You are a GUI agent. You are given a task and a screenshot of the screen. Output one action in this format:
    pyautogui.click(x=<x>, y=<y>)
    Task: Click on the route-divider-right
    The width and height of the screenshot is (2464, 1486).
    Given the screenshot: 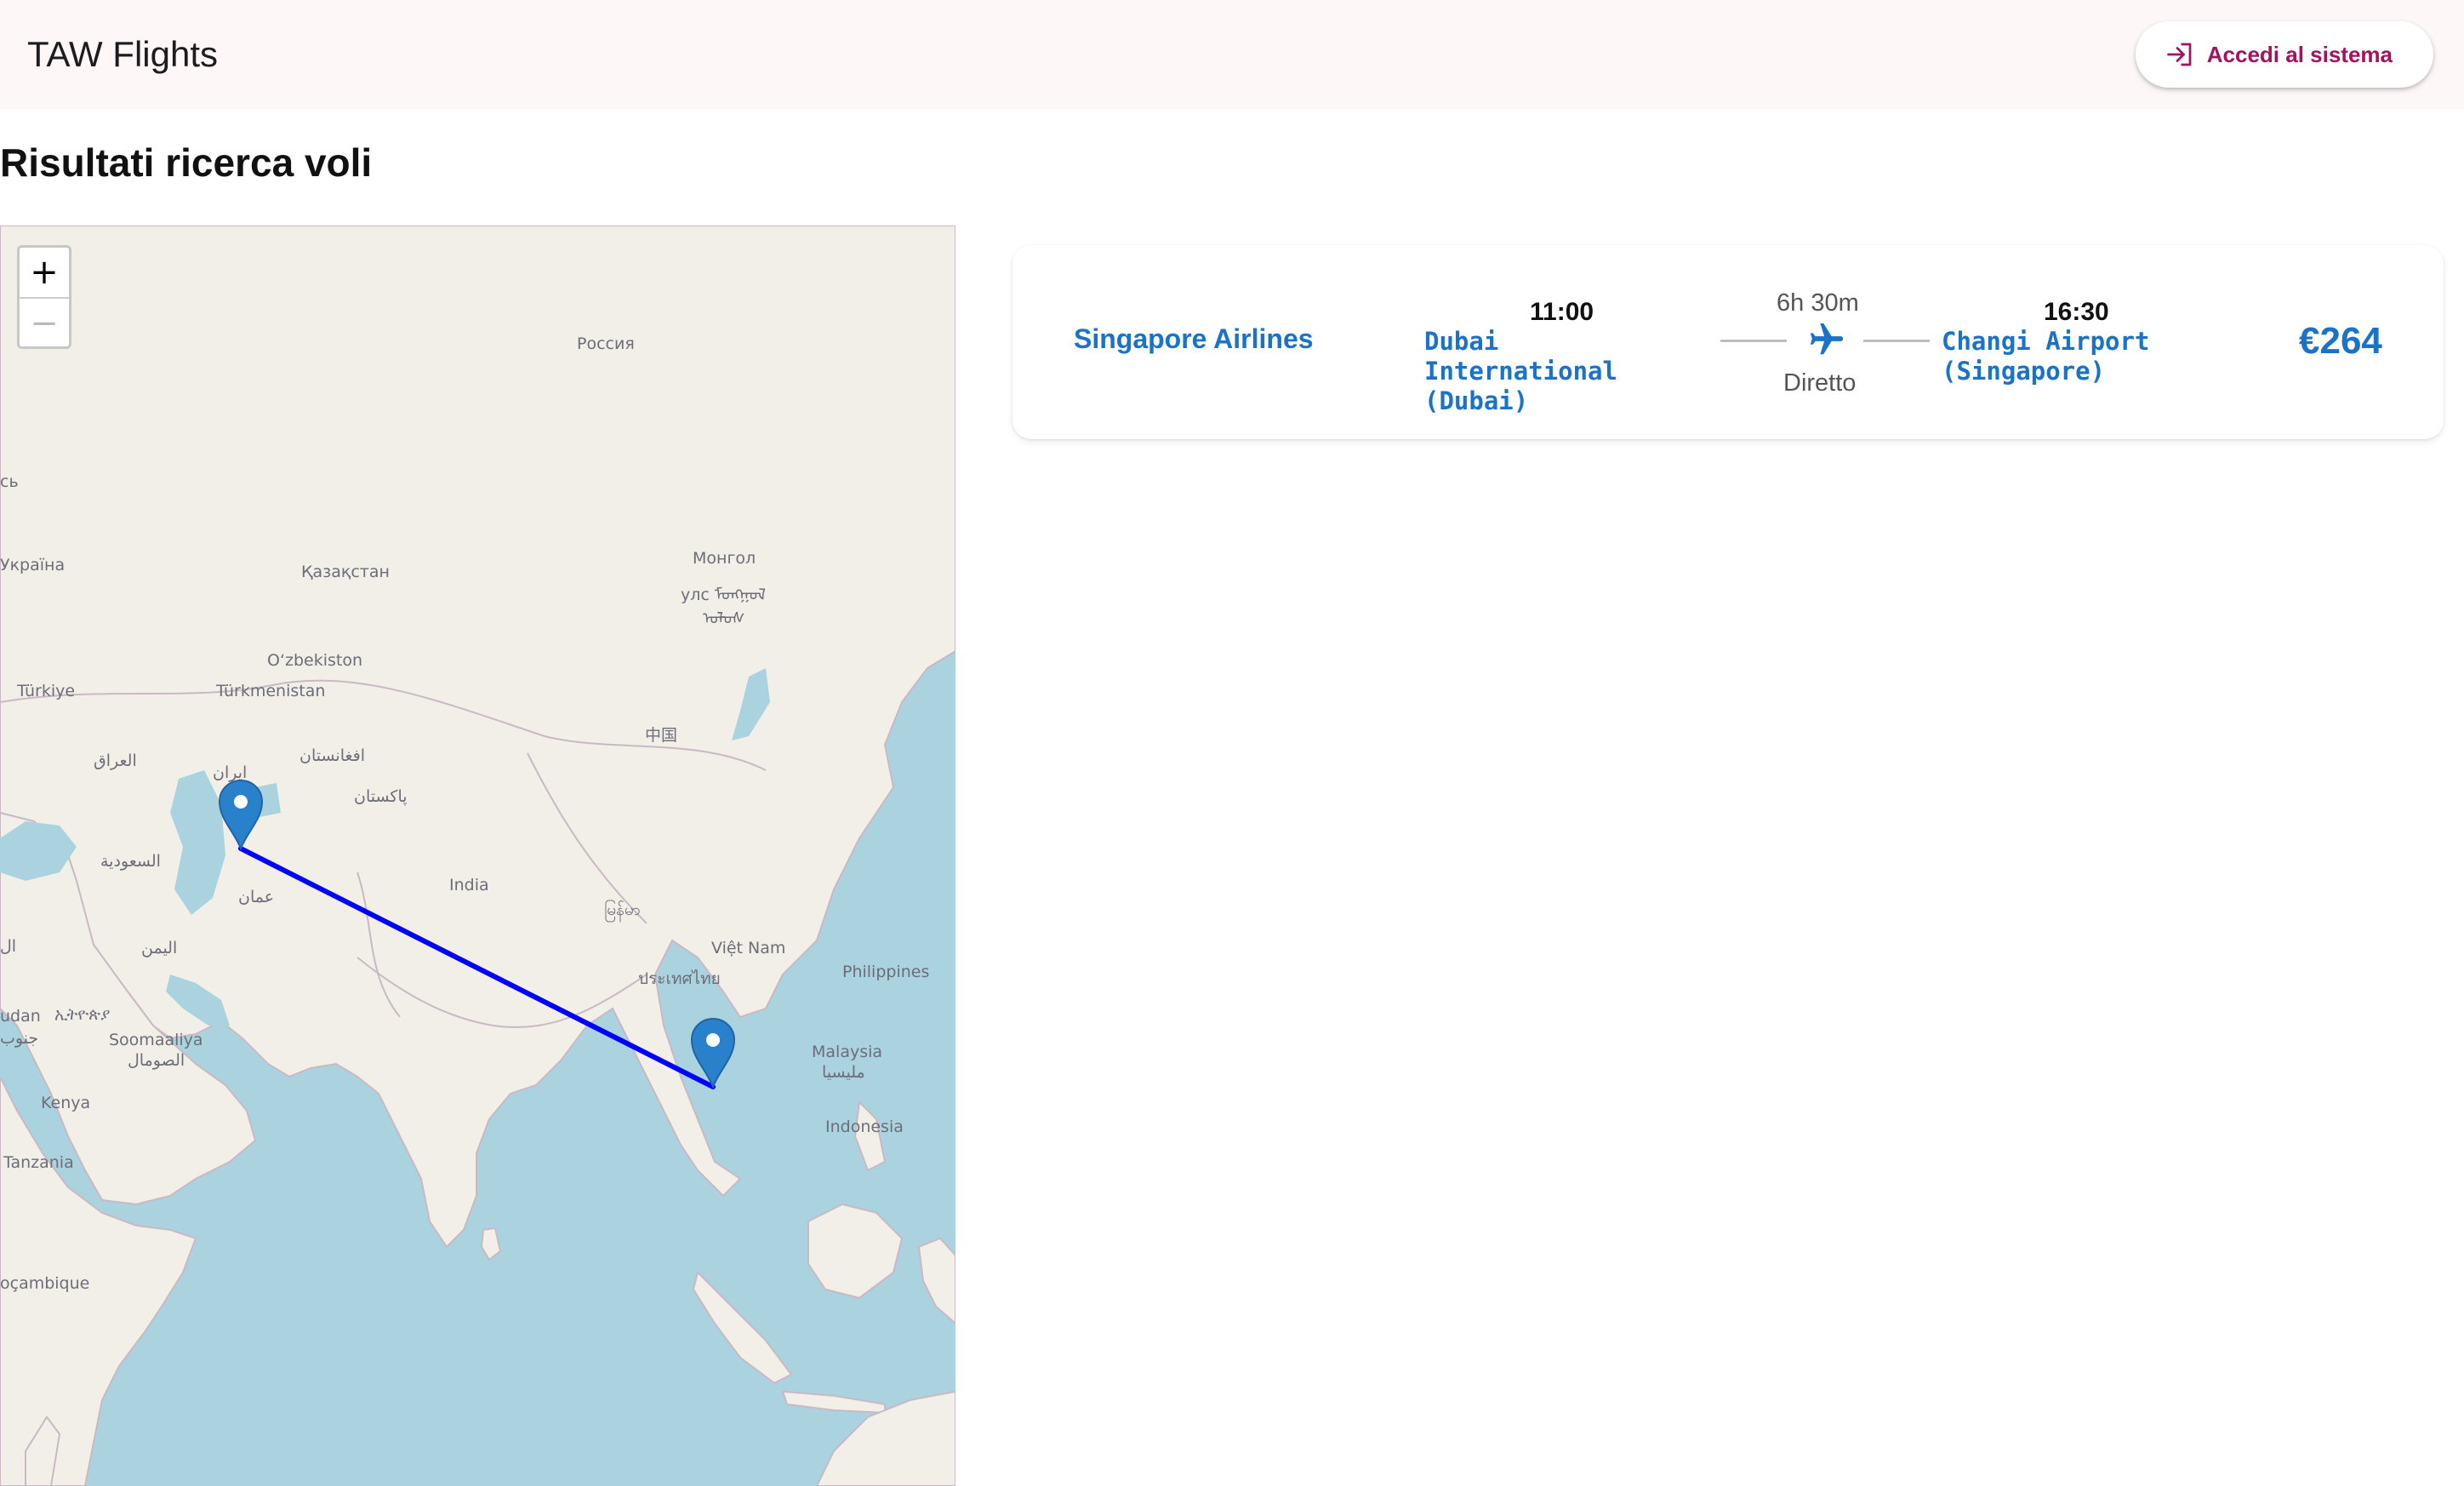 What is the action you would take?
    pyautogui.click(x=1897, y=341)
    